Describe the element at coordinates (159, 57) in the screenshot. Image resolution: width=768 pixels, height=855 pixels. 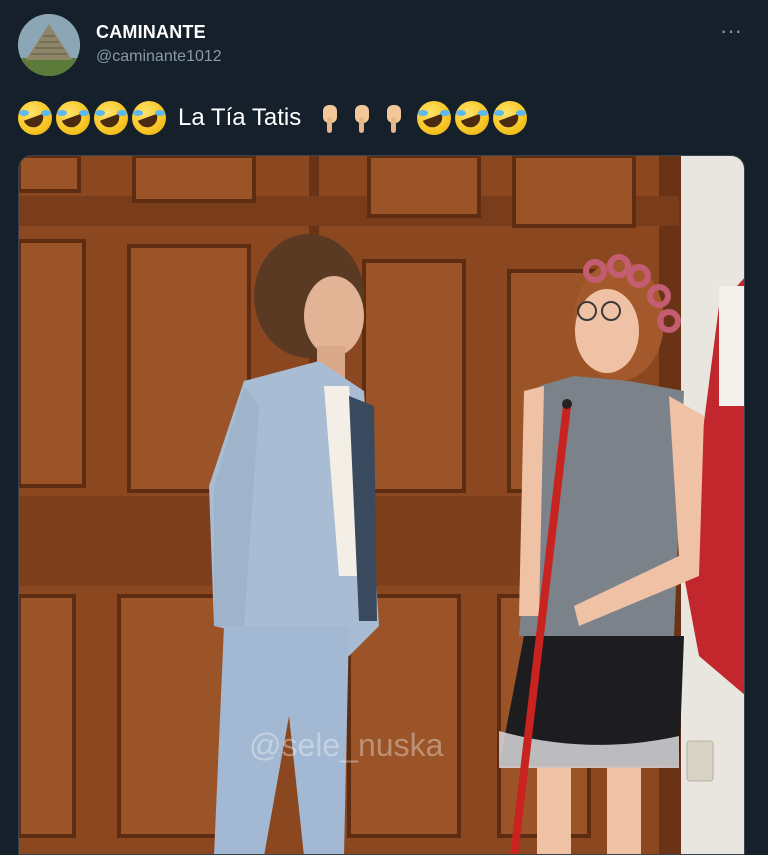
I see `user-handle: @caminante1012` at that location.